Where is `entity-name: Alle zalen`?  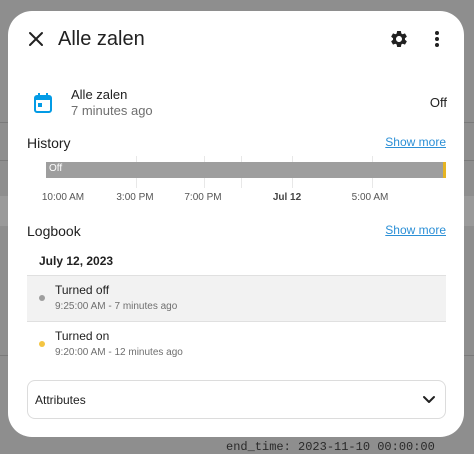 entity-name: Alle zalen is located at coordinates (99, 94).